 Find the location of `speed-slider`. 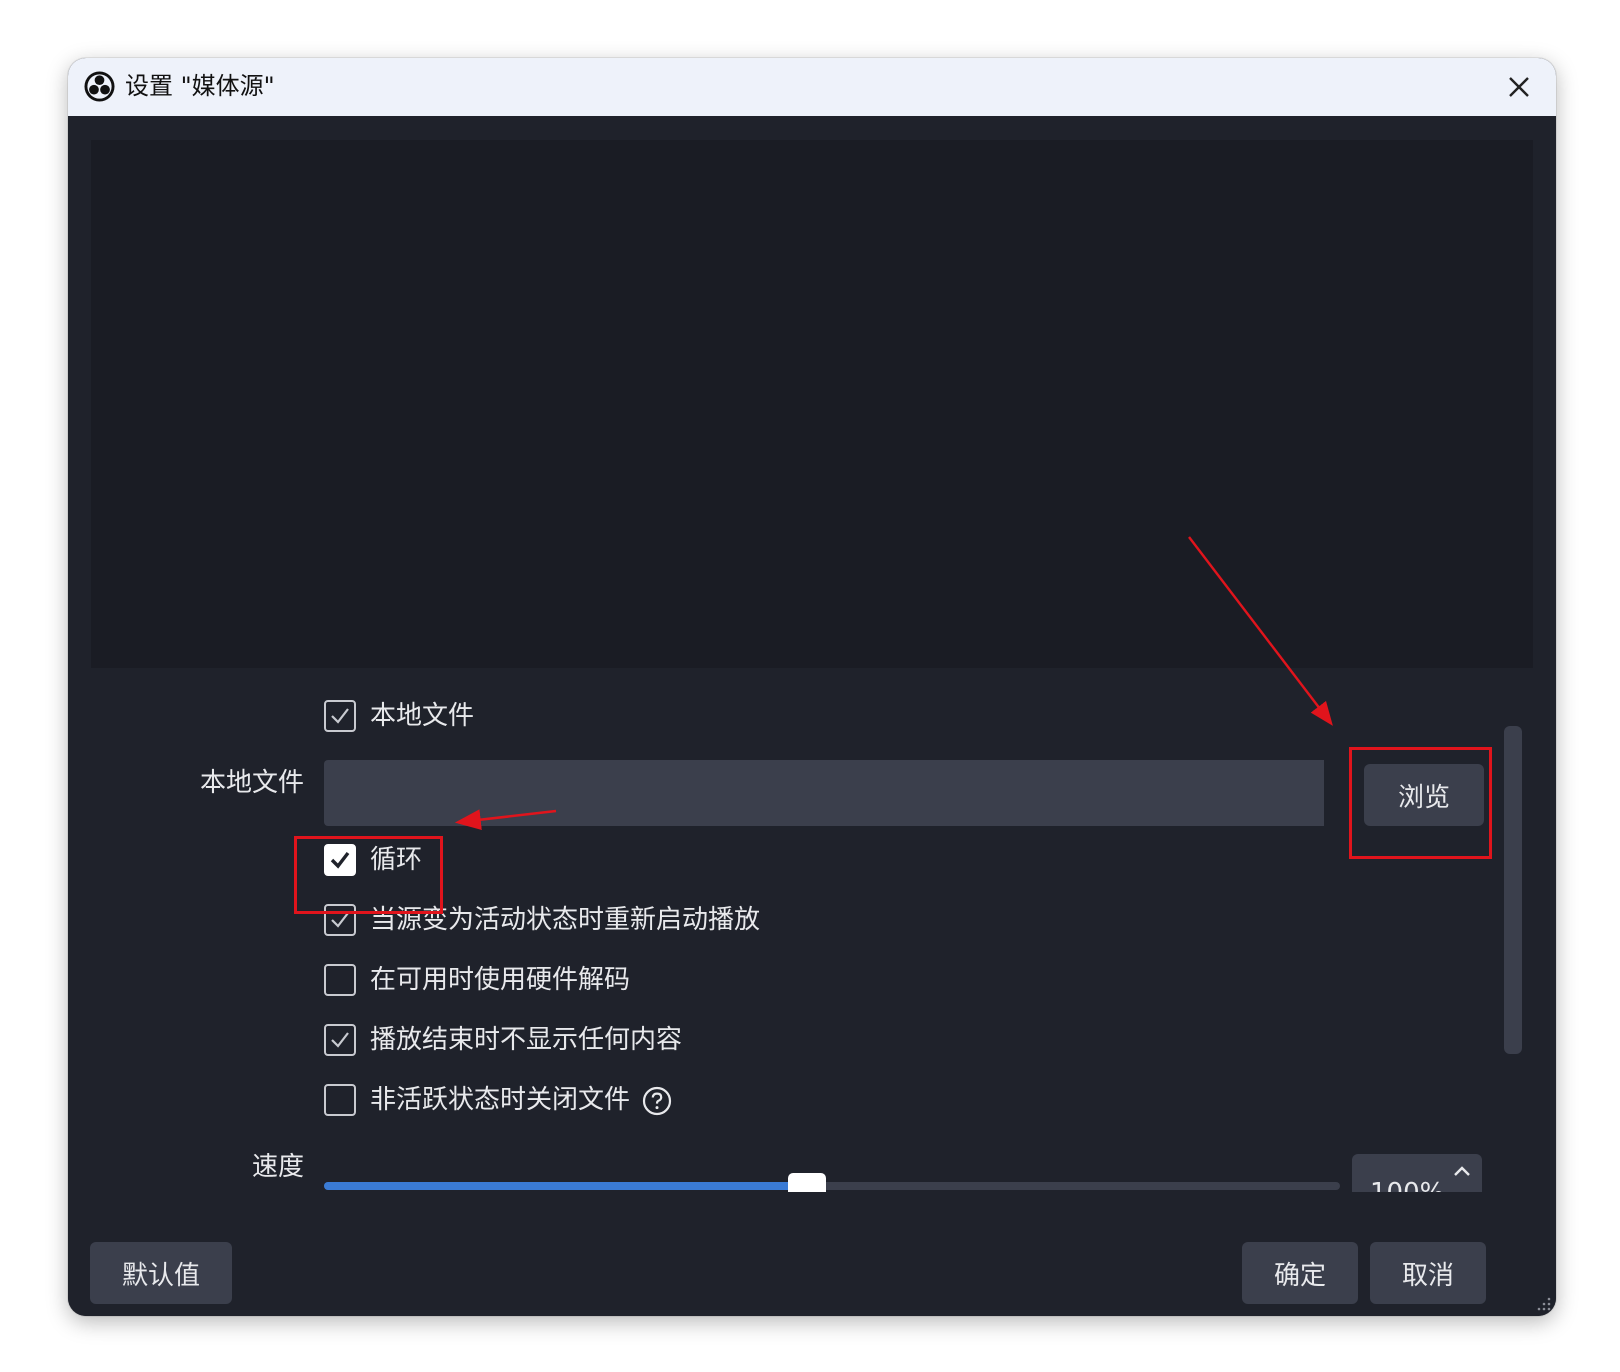

speed-slider is located at coordinates (832, 1182).